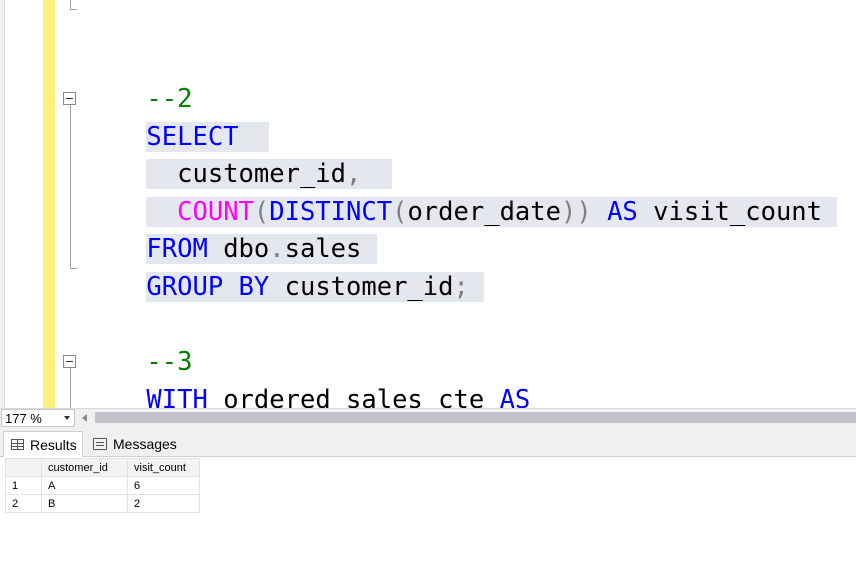  What do you see at coordinates (49, 204) in the screenshot?
I see `change-tracking-bar` at bounding box center [49, 204].